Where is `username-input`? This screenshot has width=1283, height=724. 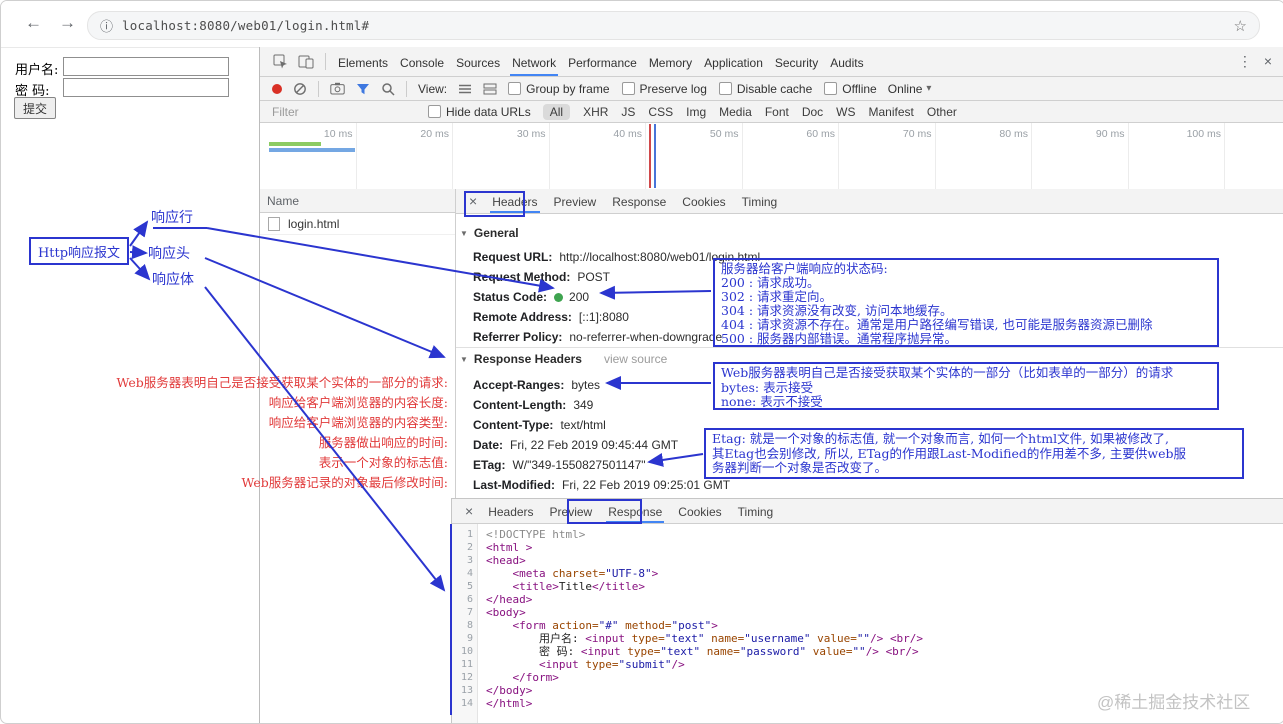
username-input is located at coordinates (146, 66).